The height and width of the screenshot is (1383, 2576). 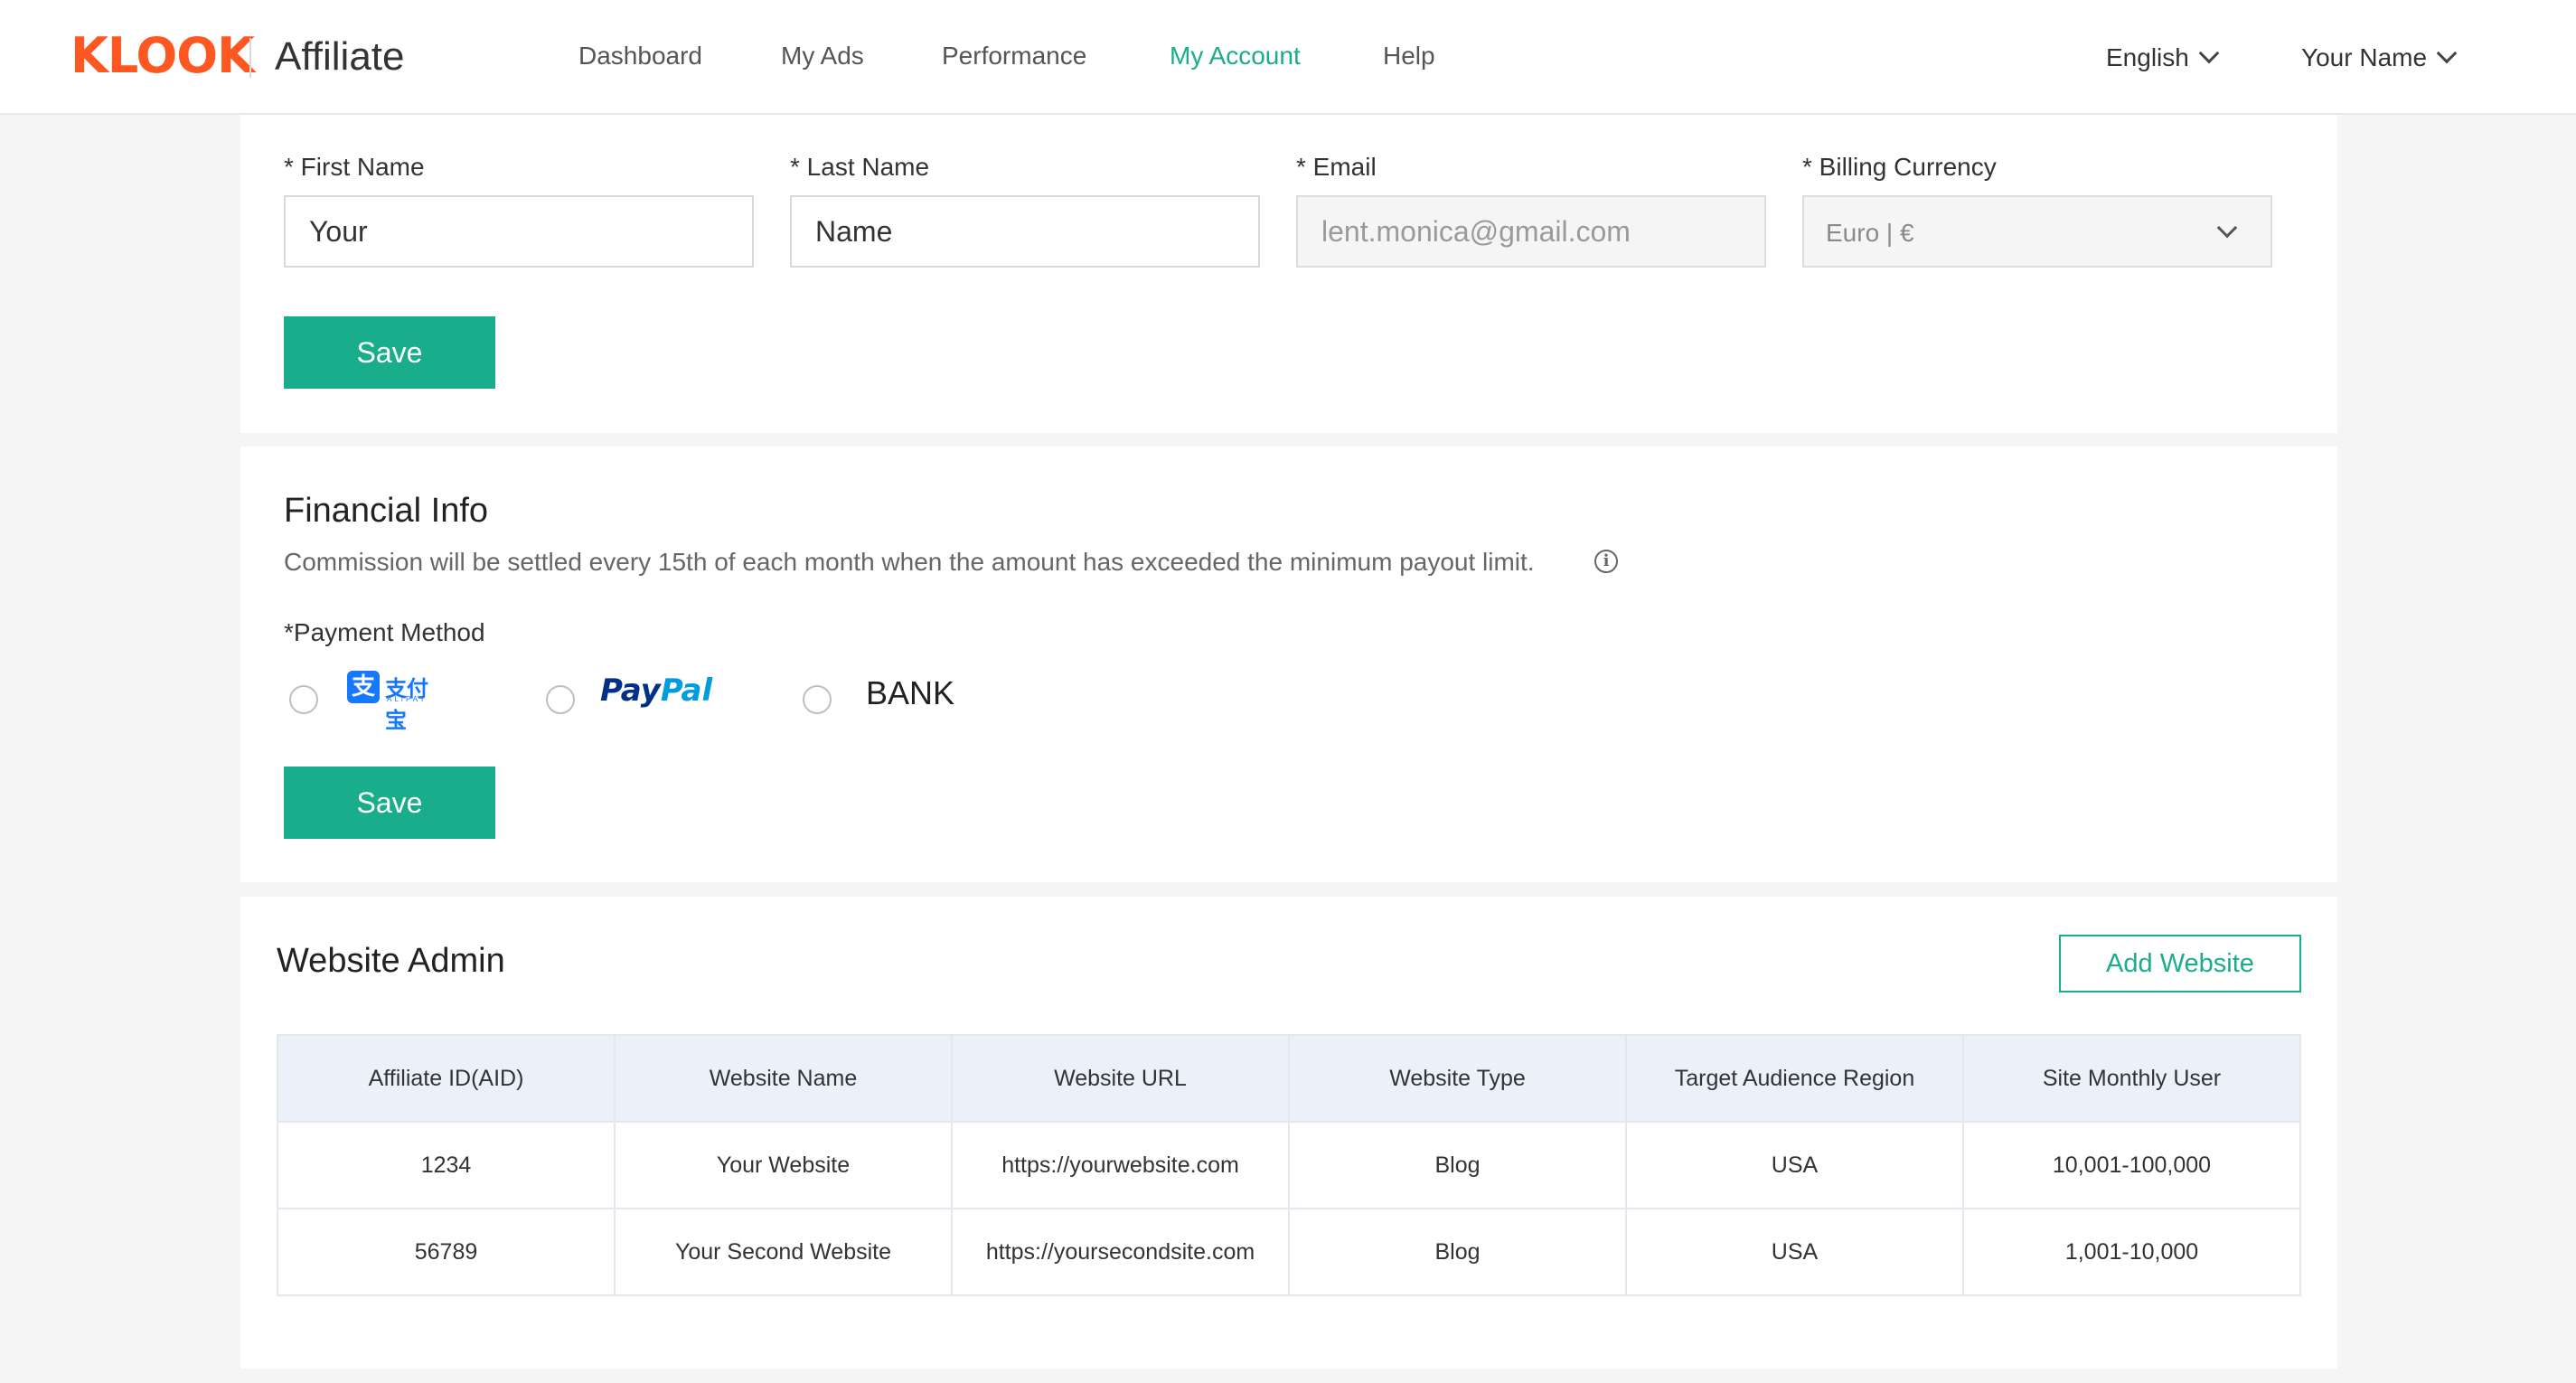 I want to click on paypal-radio, so click(x=561, y=700).